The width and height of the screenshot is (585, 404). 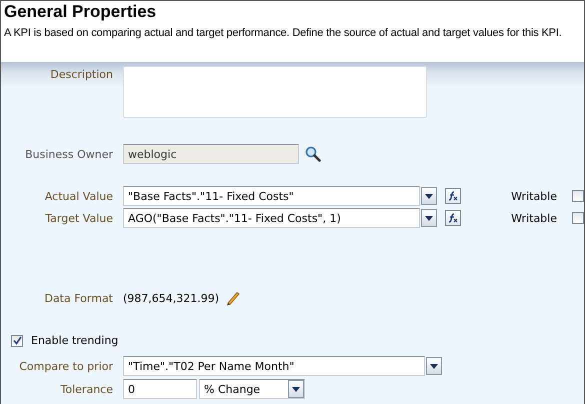 I want to click on trending-checkbox, so click(x=17, y=340).